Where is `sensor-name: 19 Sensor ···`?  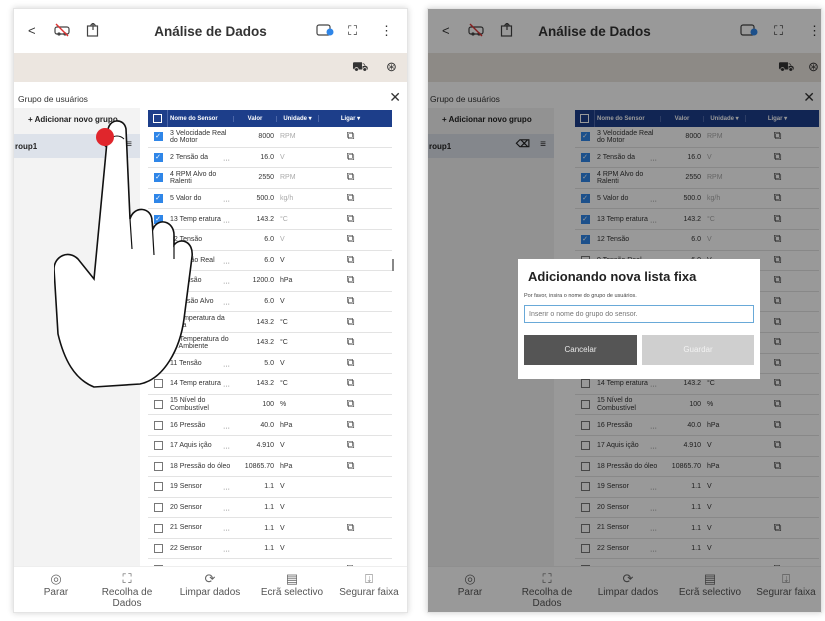 sensor-name: 19 Sensor ··· is located at coordinates (200, 488).